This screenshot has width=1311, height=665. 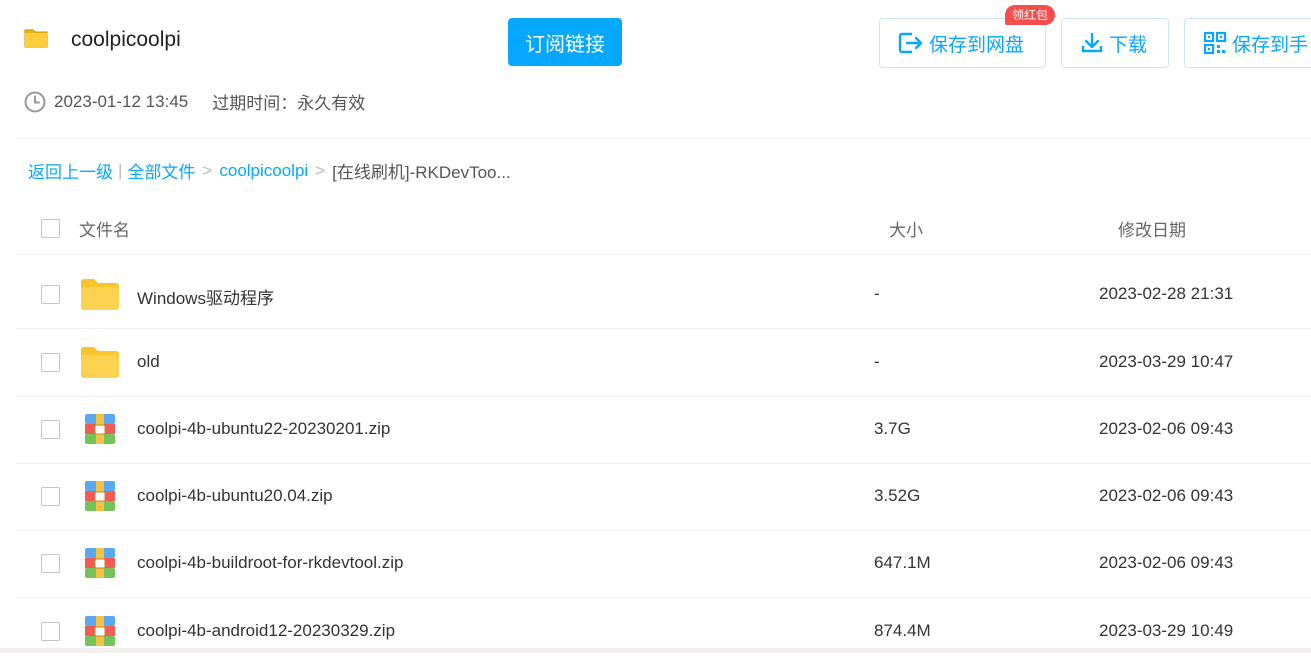 What do you see at coordinates (1128, 45) in the screenshot?
I see `download-label: 下载` at bounding box center [1128, 45].